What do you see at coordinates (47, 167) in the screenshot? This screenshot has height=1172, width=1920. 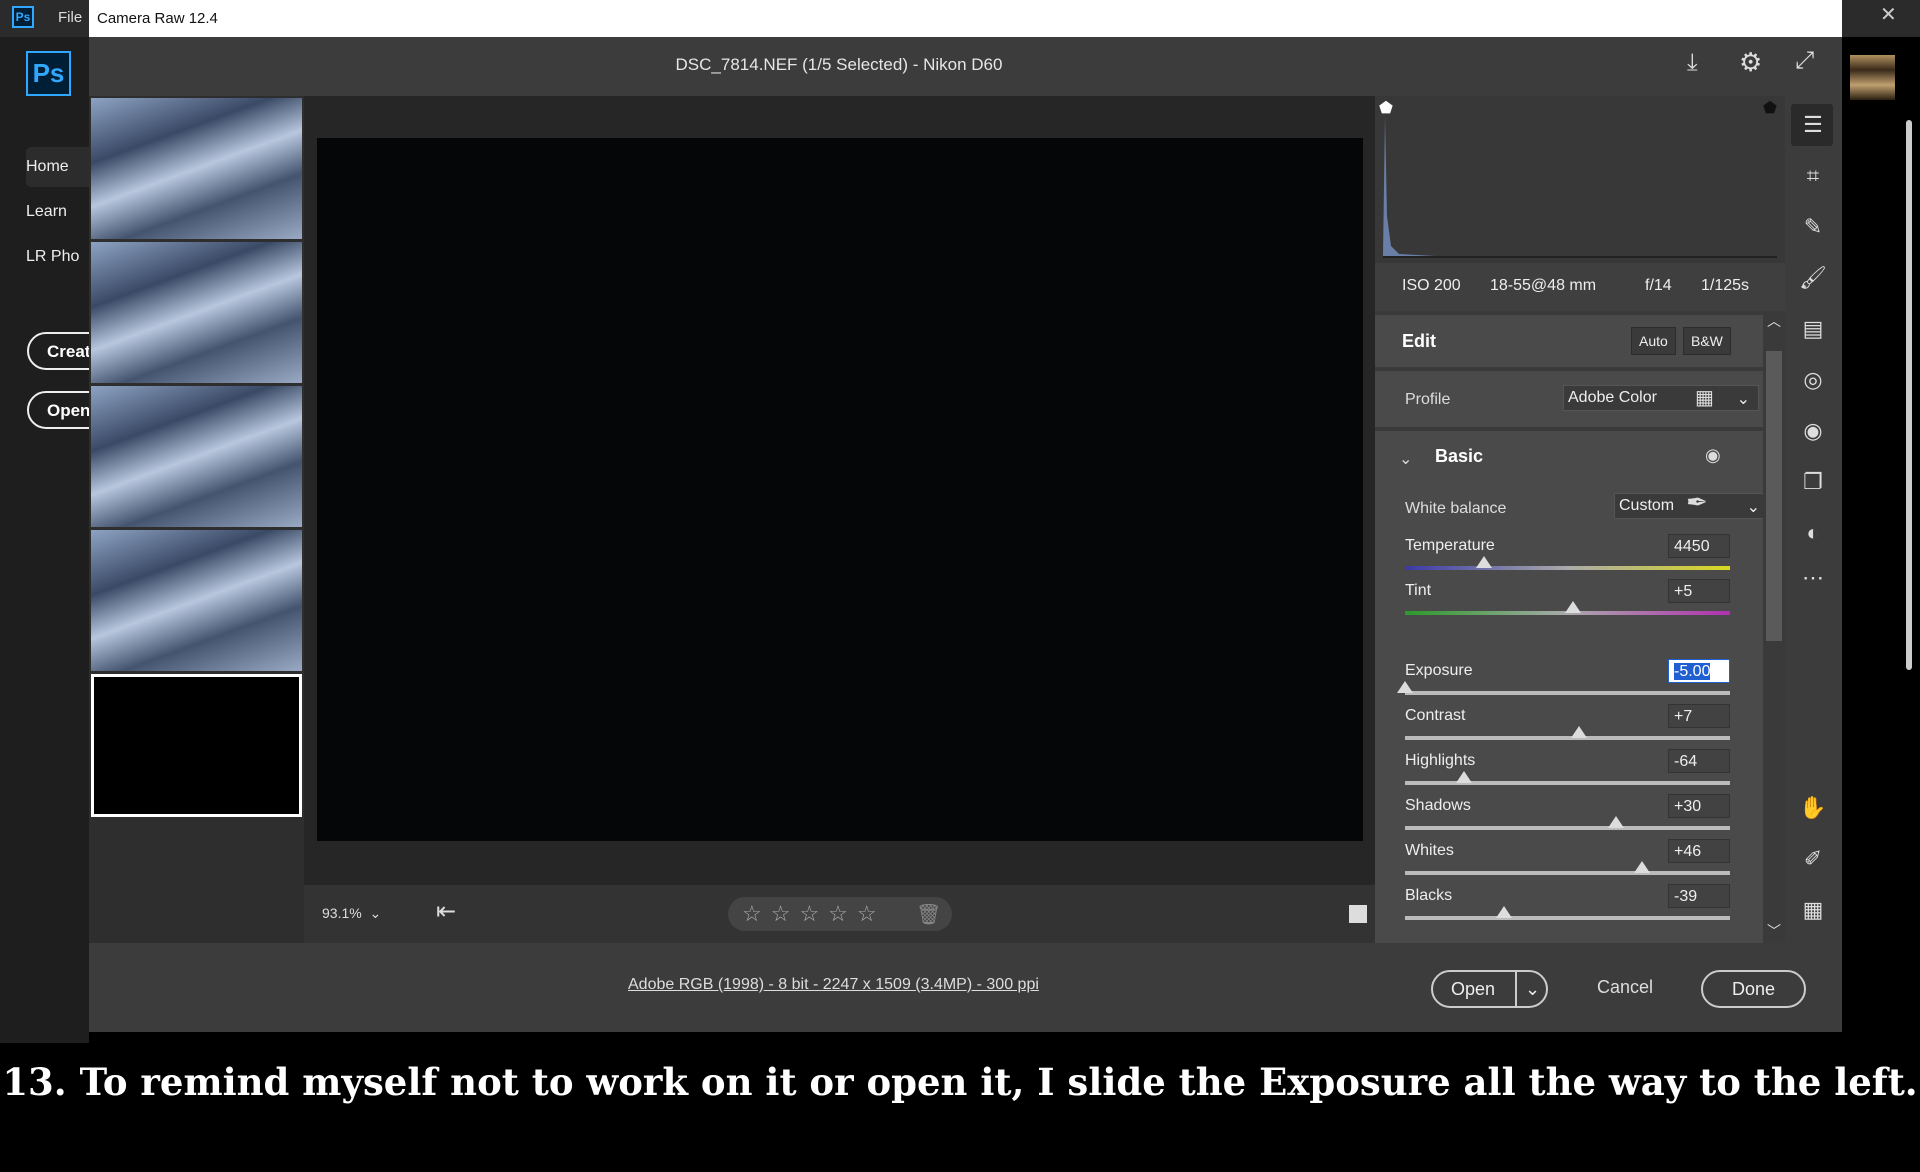 I see `nav-home: Home` at bounding box center [47, 167].